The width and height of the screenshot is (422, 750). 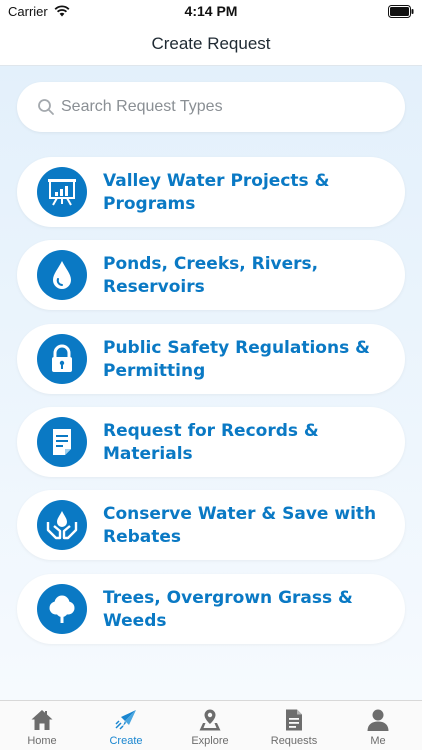 What do you see at coordinates (294, 720) in the screenshot?
I see `document-list-icon` at bounding box center [294, 720].